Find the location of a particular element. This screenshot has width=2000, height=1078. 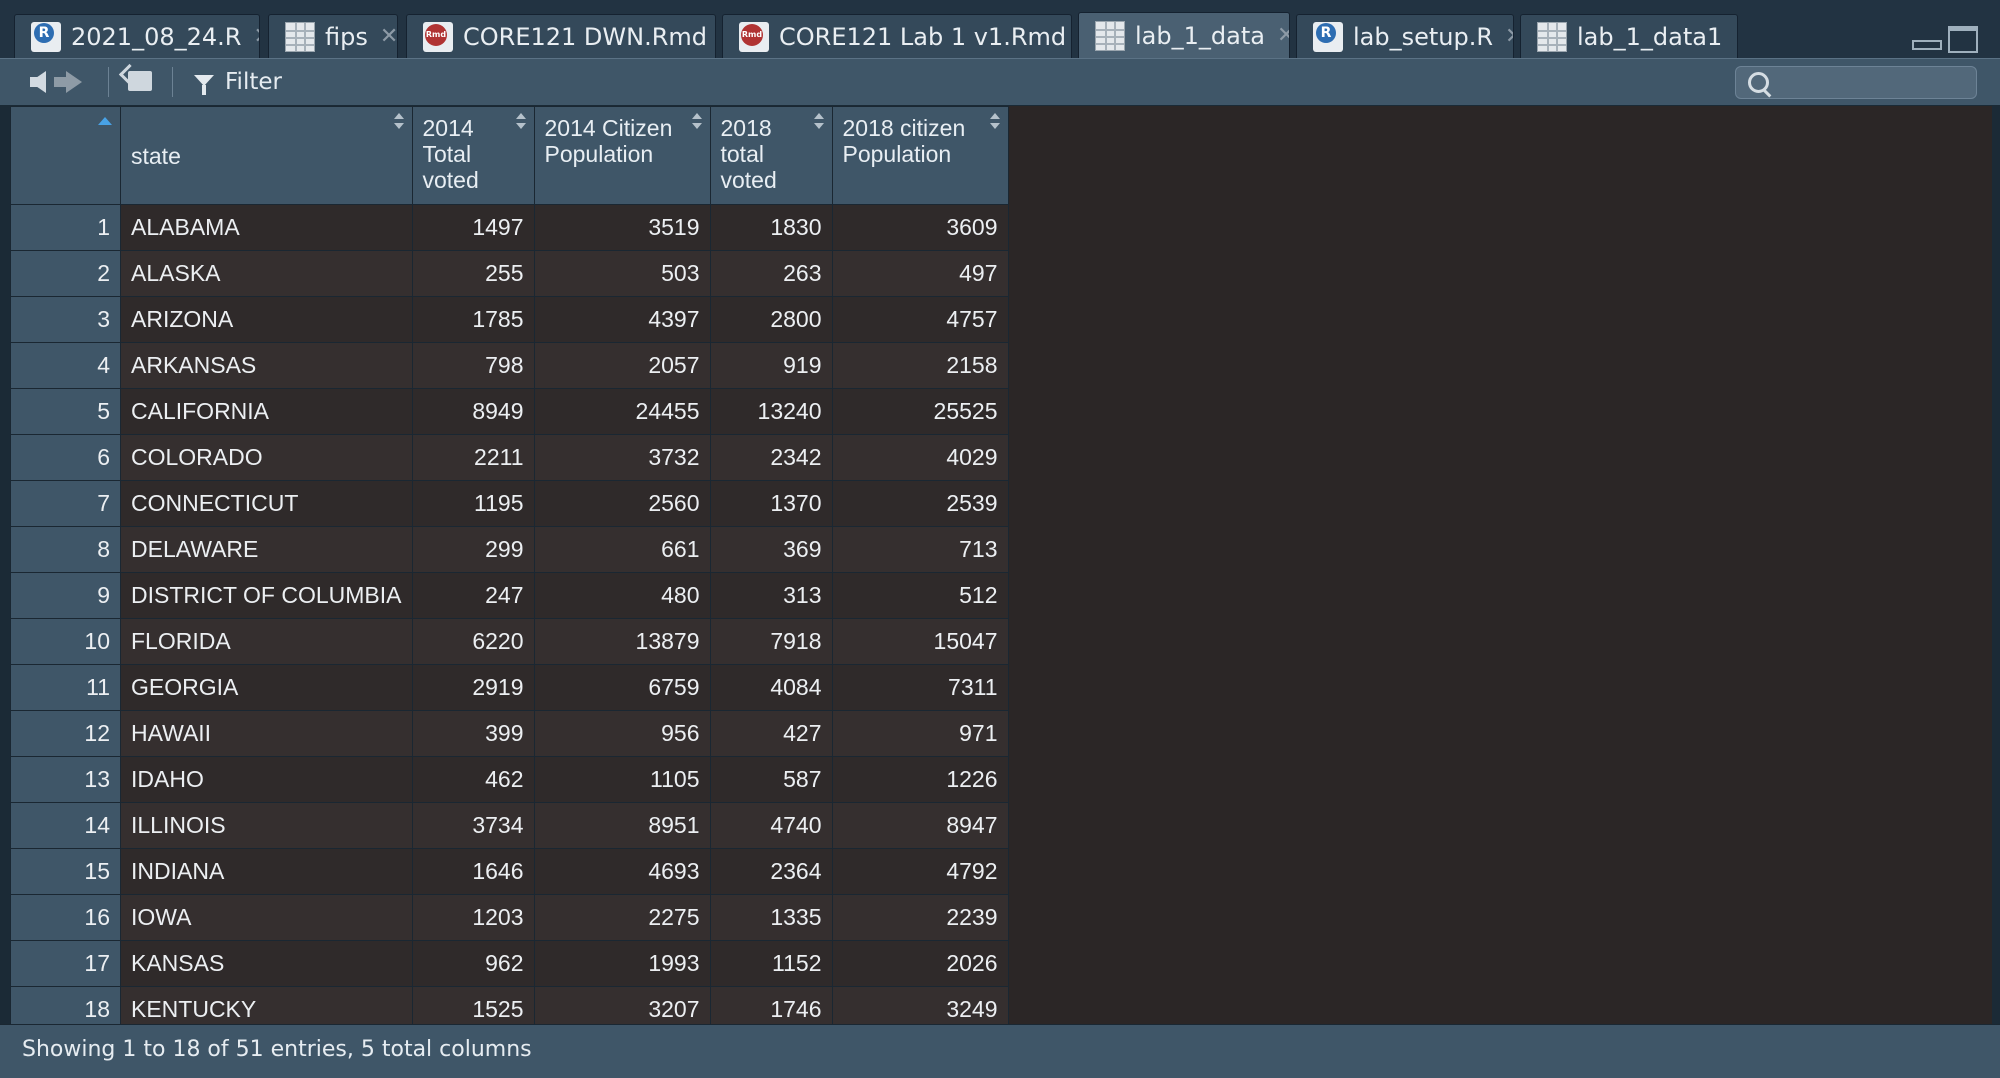

table-row: 7 CONNECTICUT 1195 2560 1370 2539 is located at coordinates (509, 503).